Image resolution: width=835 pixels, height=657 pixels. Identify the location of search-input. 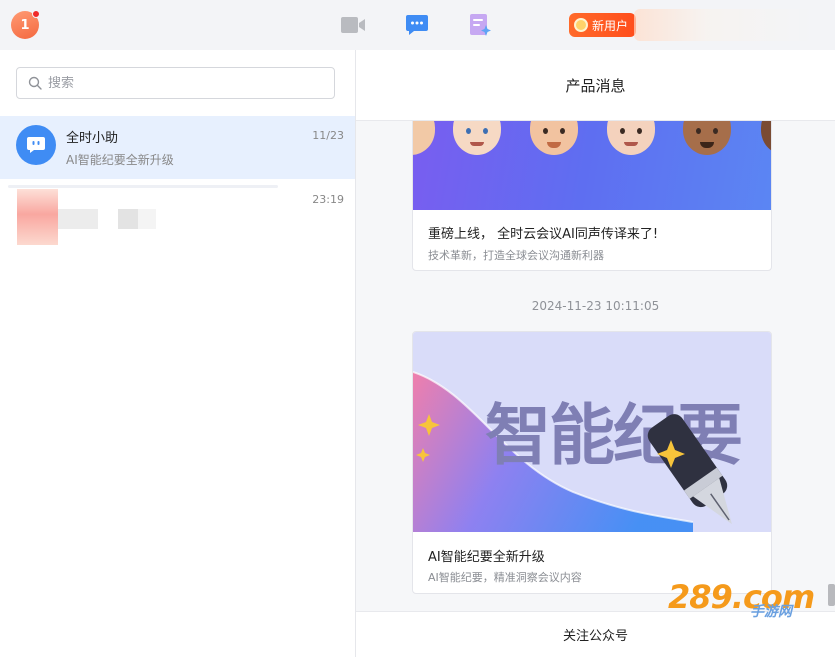
(183, 83).